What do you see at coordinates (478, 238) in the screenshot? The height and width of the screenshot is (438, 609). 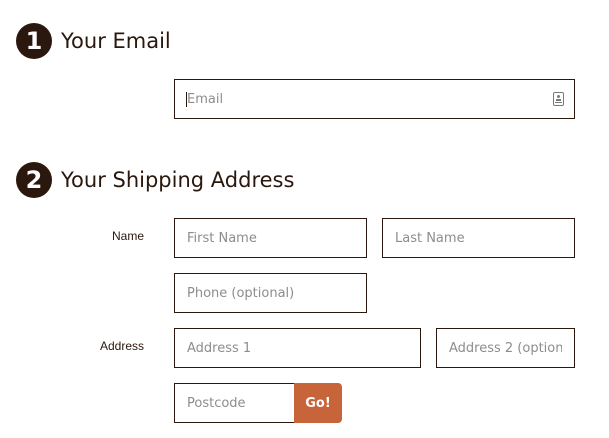 I see `last-name-field` at bounding box center [478, 238].